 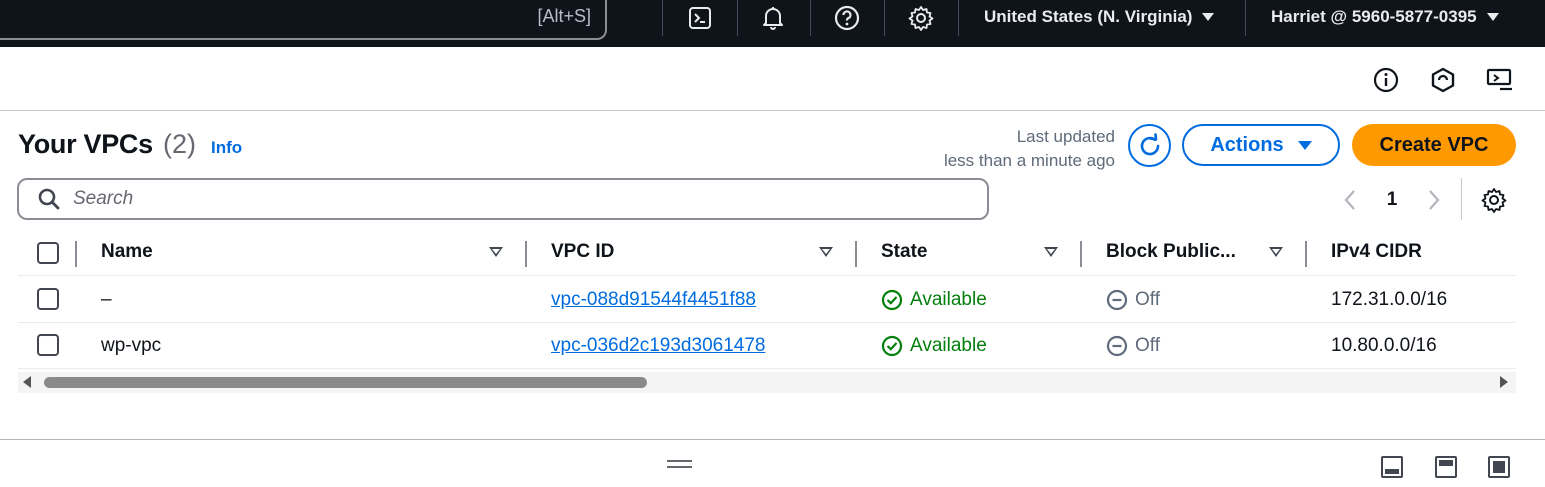 What do you see at coordinates (1504, 382) in the screenshot?
I see `scroll-right-icon` at bounding box center [1504, 382].